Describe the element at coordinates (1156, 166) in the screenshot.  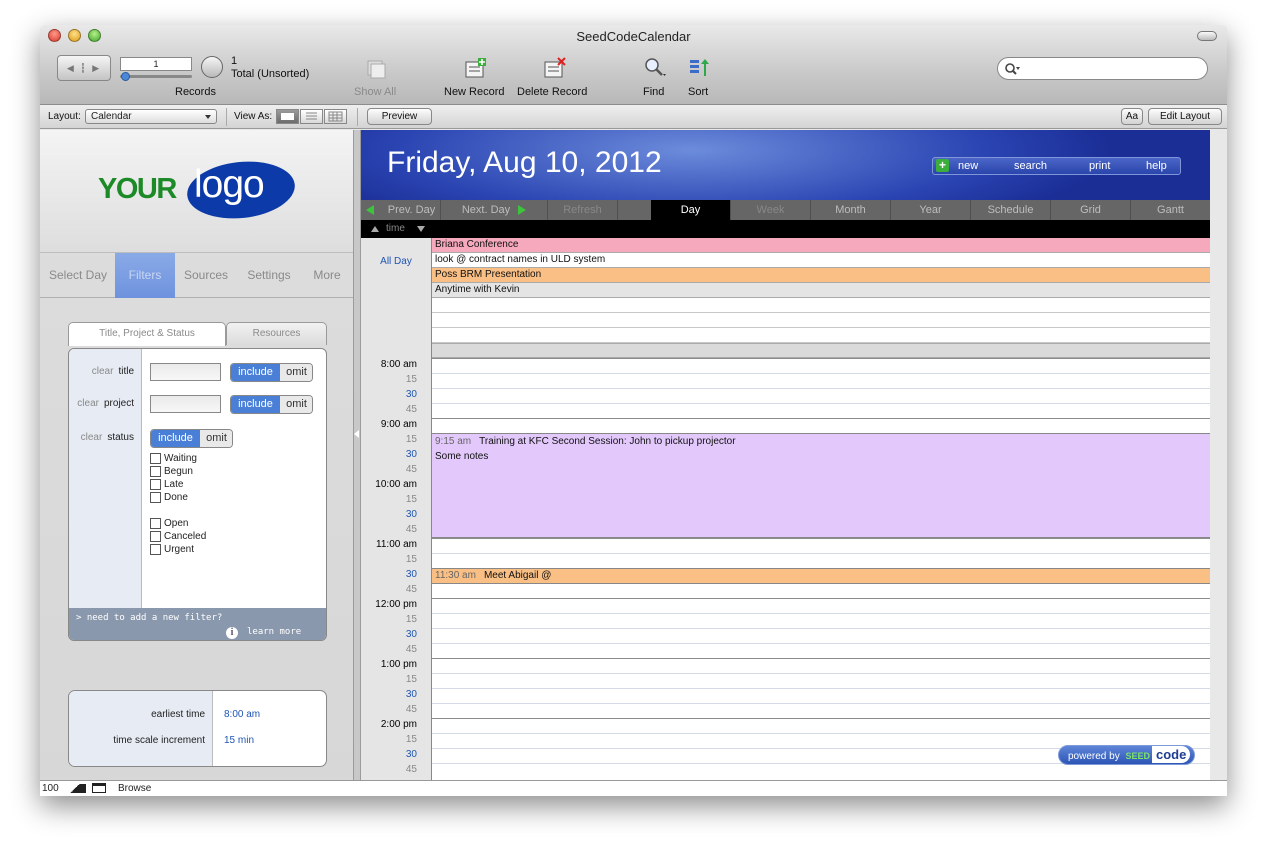
I see `help-button: help` at that location.